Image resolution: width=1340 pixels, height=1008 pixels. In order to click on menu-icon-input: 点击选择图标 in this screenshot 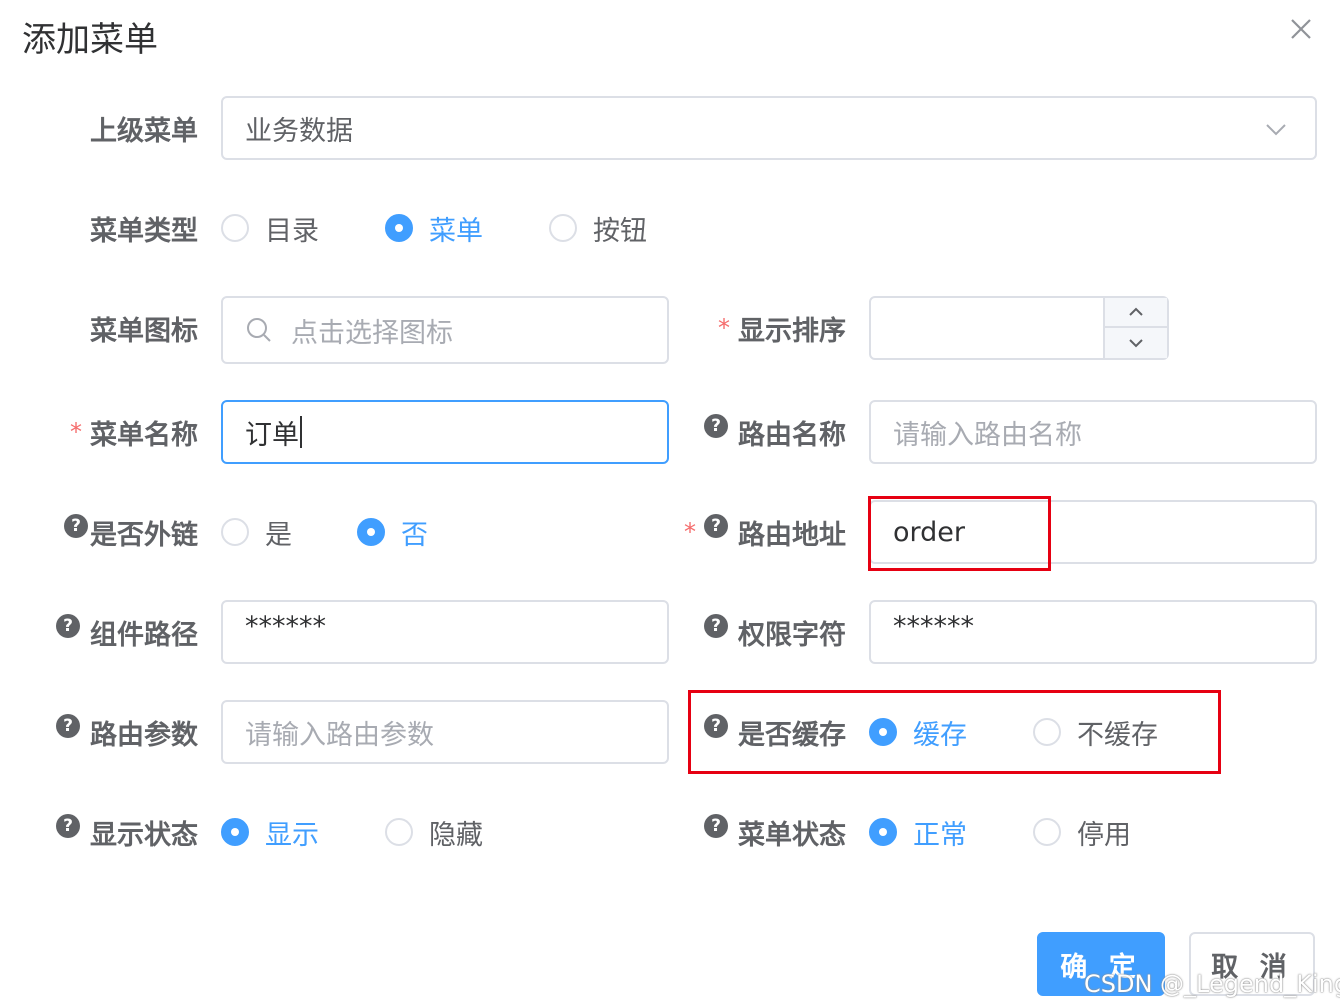, I will do `click(445, 330)`.